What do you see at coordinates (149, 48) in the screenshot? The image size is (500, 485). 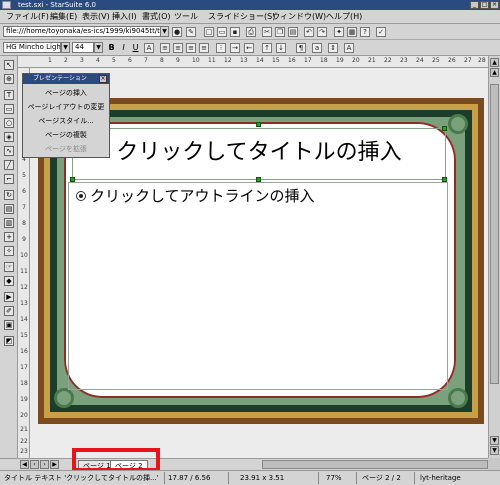 I see `shadow-icon: A` at bounding box center [149, 48].